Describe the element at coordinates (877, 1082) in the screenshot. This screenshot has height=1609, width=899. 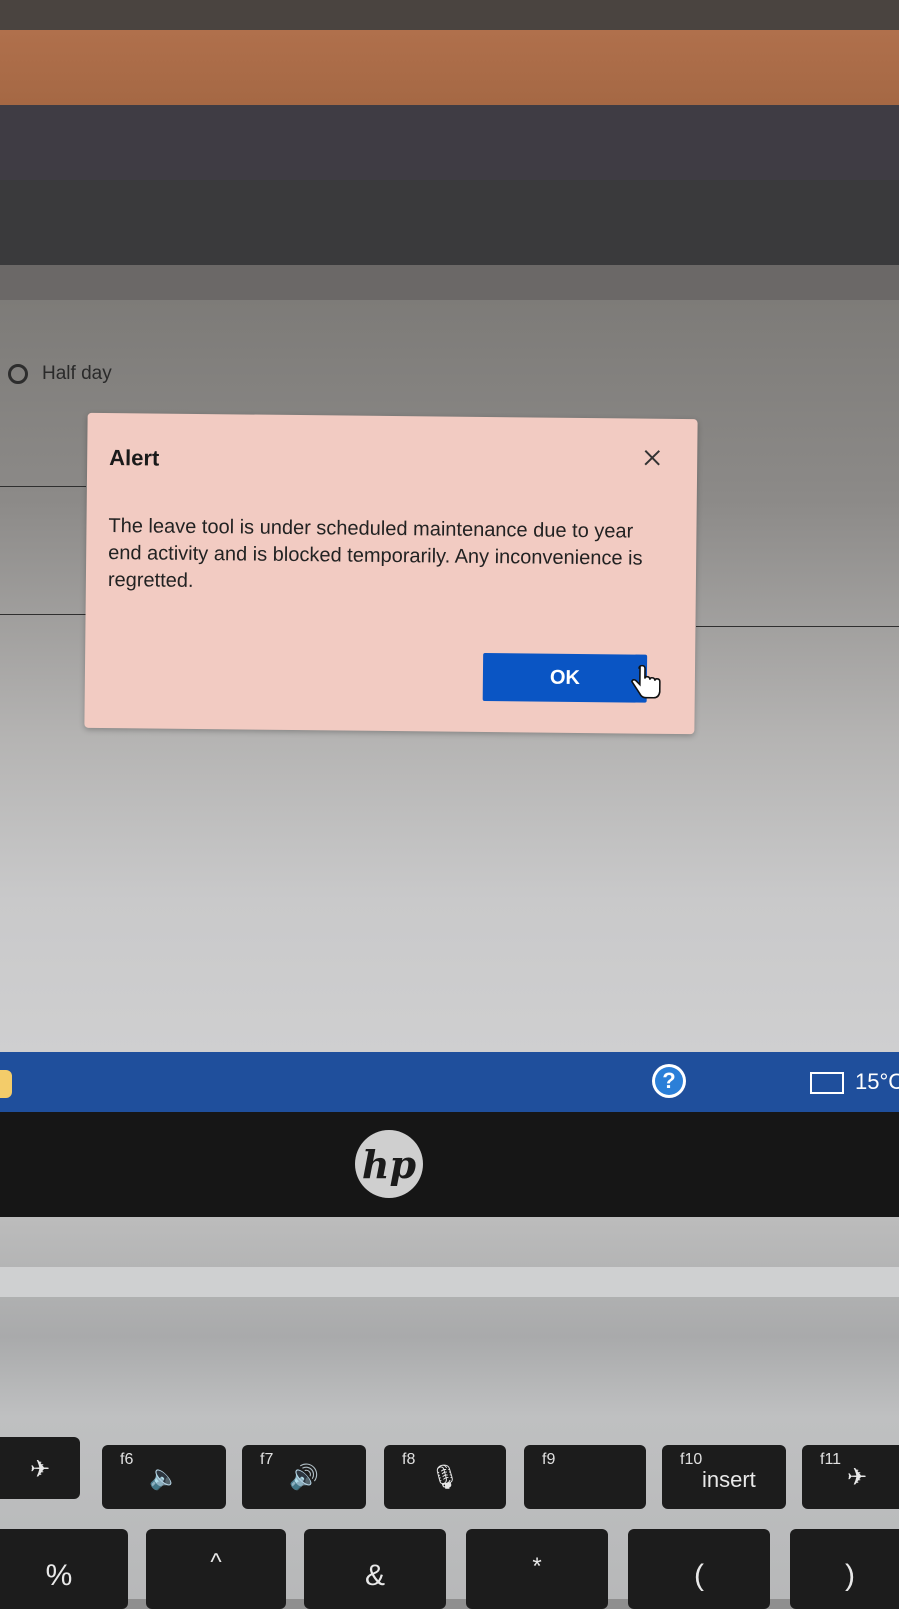
I see `temperature-text: 15°C` at that location.